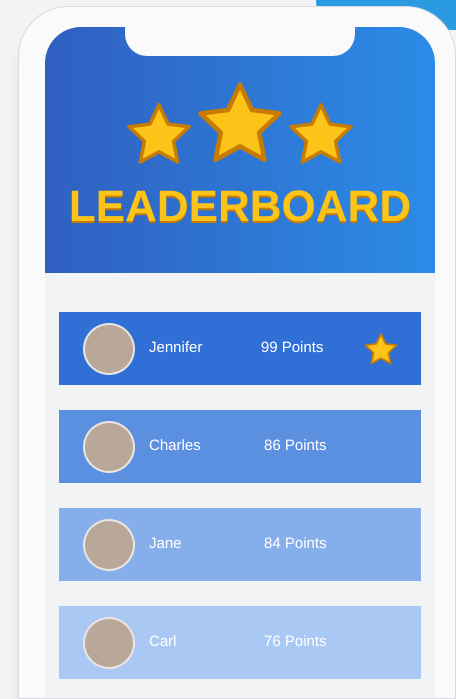 This screenshot has width=456, height=699. Describe the element at coordinates (163, 642) in the screenshot. I see `player-name: Carl` at that location.